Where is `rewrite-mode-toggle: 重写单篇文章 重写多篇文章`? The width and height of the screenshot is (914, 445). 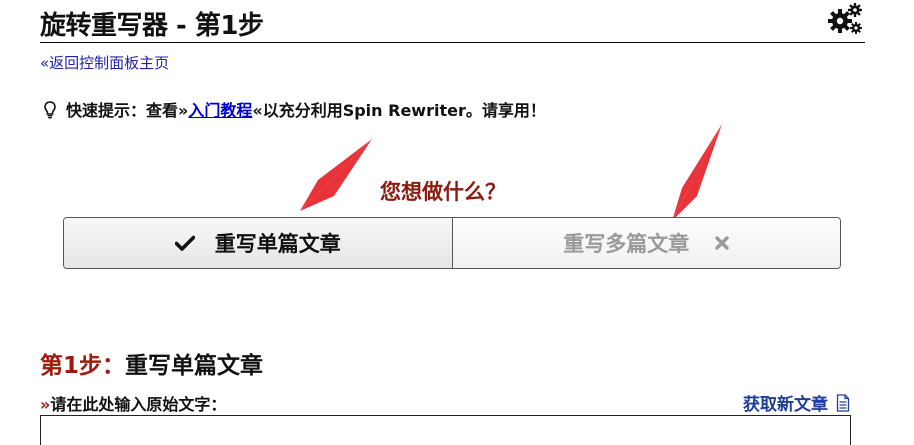
rewrite-mode-toggle: 重写单篇文章 重写多篇文章 is located at coordinates (452, 243).